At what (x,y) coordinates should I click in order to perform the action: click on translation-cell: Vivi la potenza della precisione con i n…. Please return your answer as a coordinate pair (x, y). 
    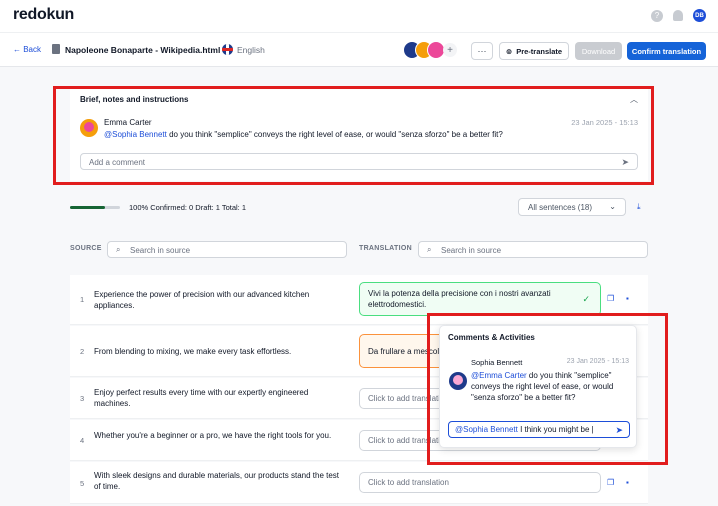
    Looking at the image, I should click on (480, 299).